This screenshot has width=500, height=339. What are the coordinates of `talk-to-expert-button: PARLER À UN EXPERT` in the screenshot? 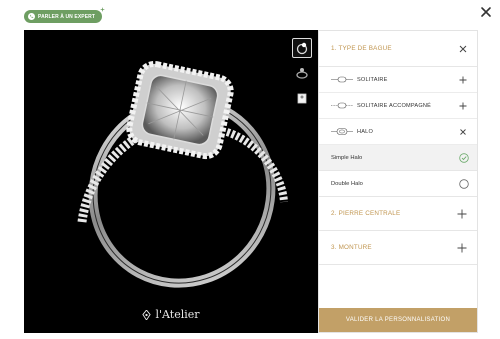 It's located at (64, 15).